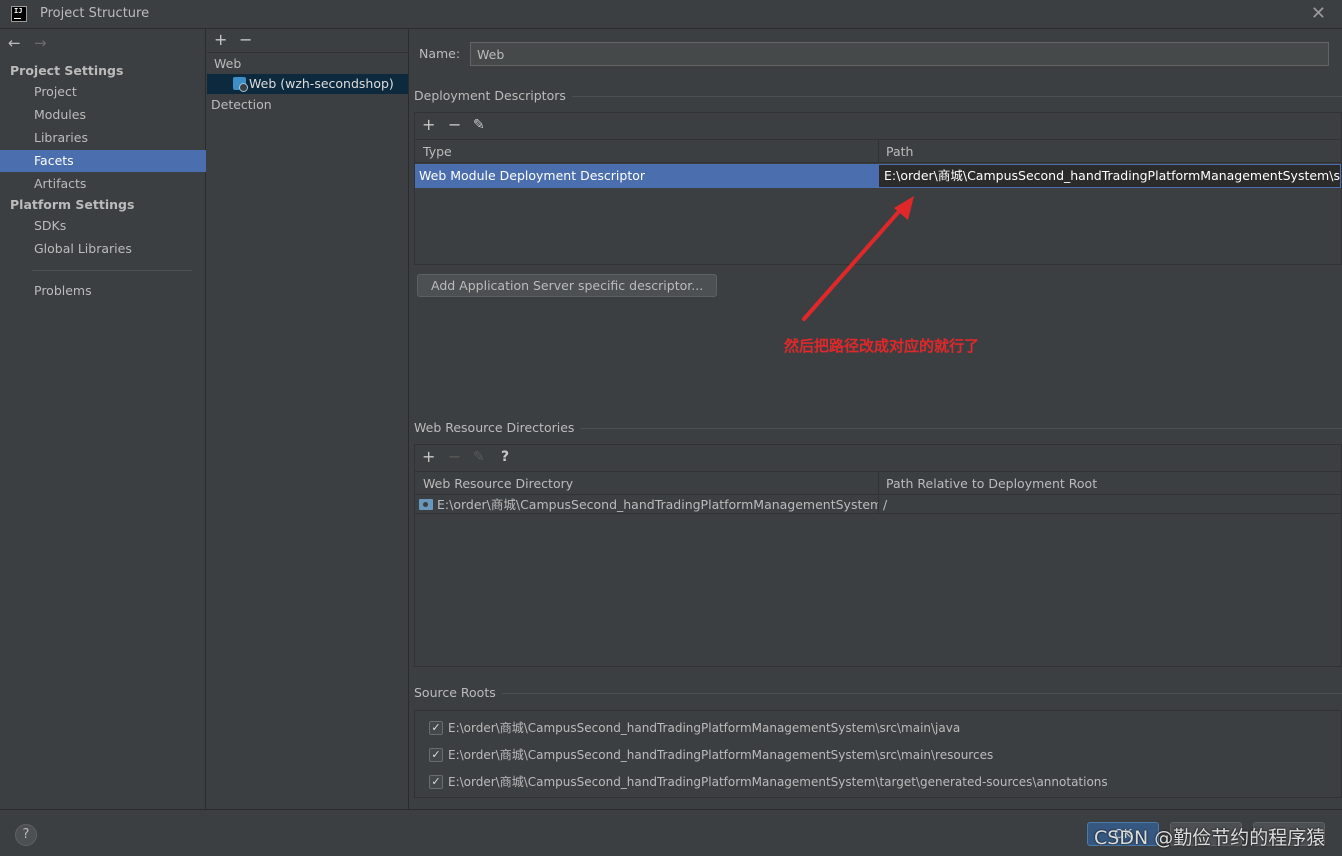 This screenshot has height=856, width=1342. I want to click on platform-settings-header: Platform Settings, so click(72, 204).